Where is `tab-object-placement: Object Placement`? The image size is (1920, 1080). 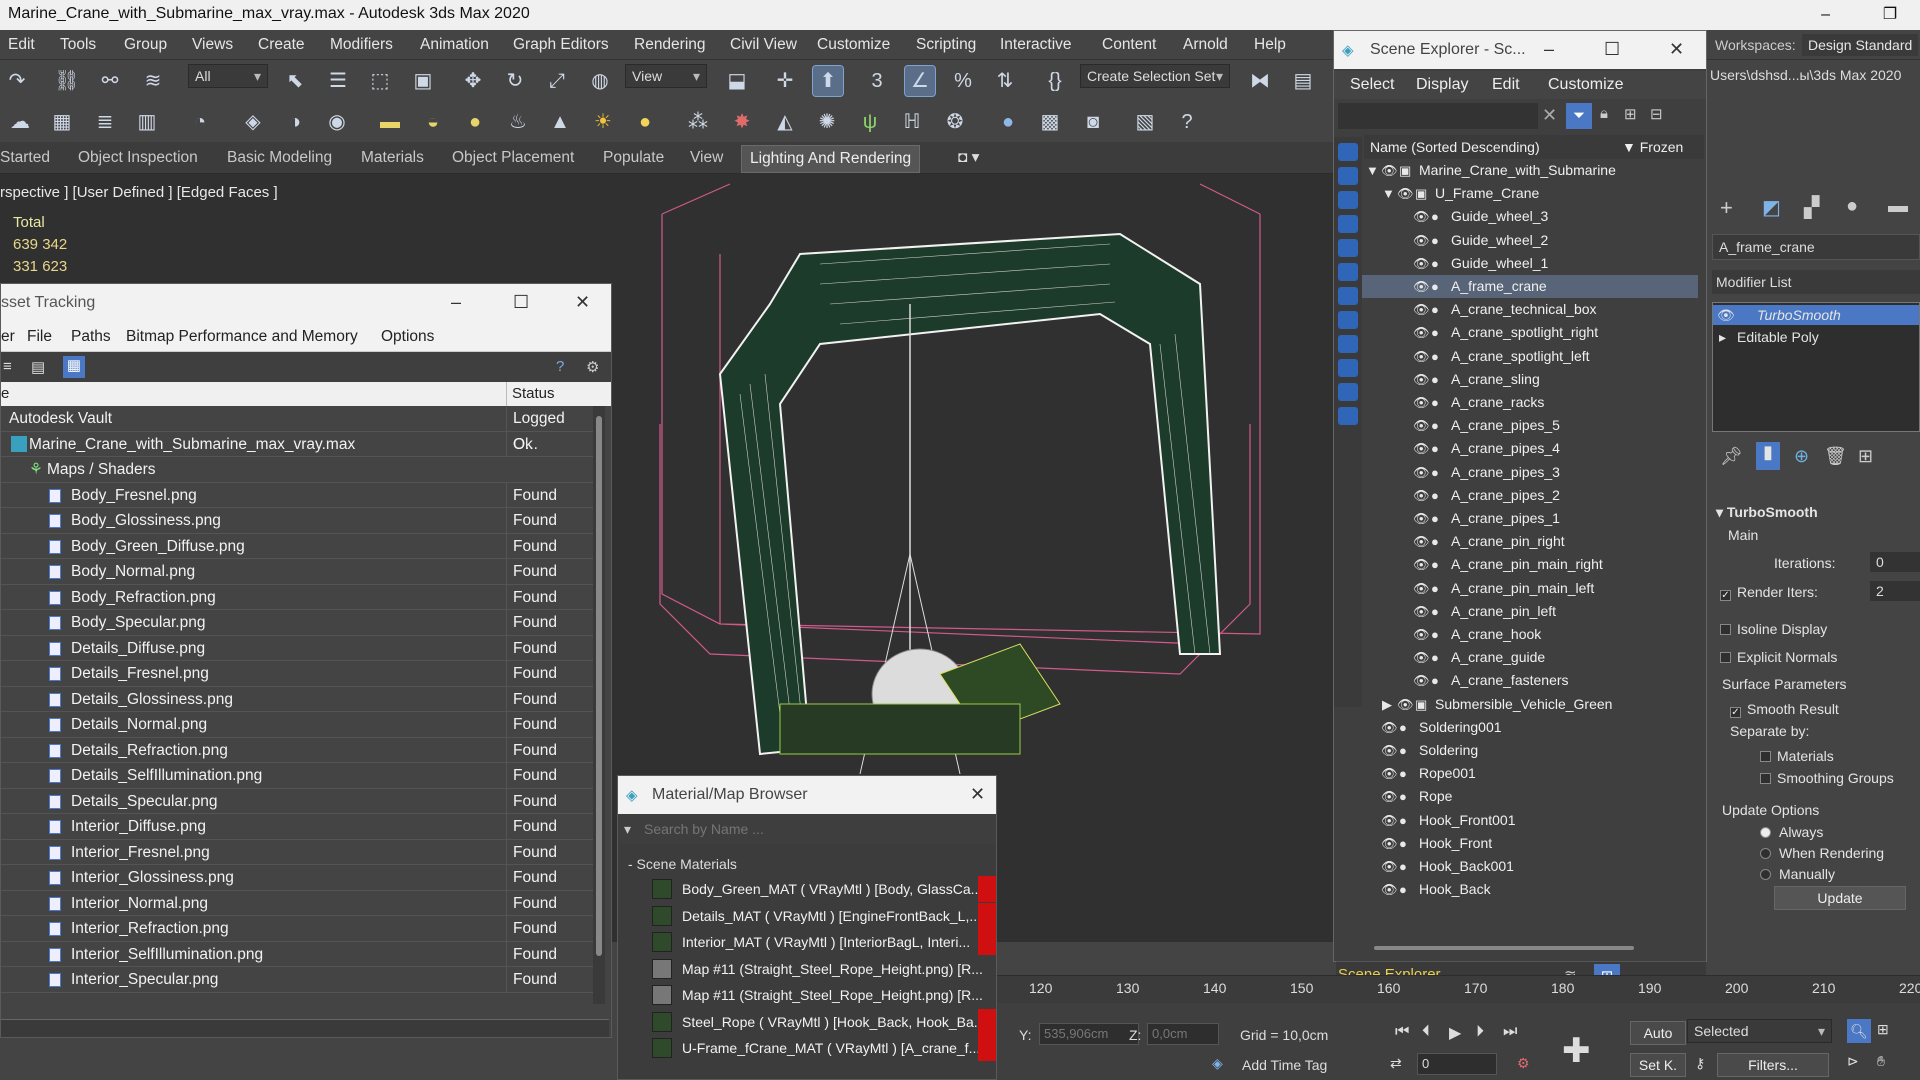
tab-object-placement: Object Placement is located at coordinates (513, 158).